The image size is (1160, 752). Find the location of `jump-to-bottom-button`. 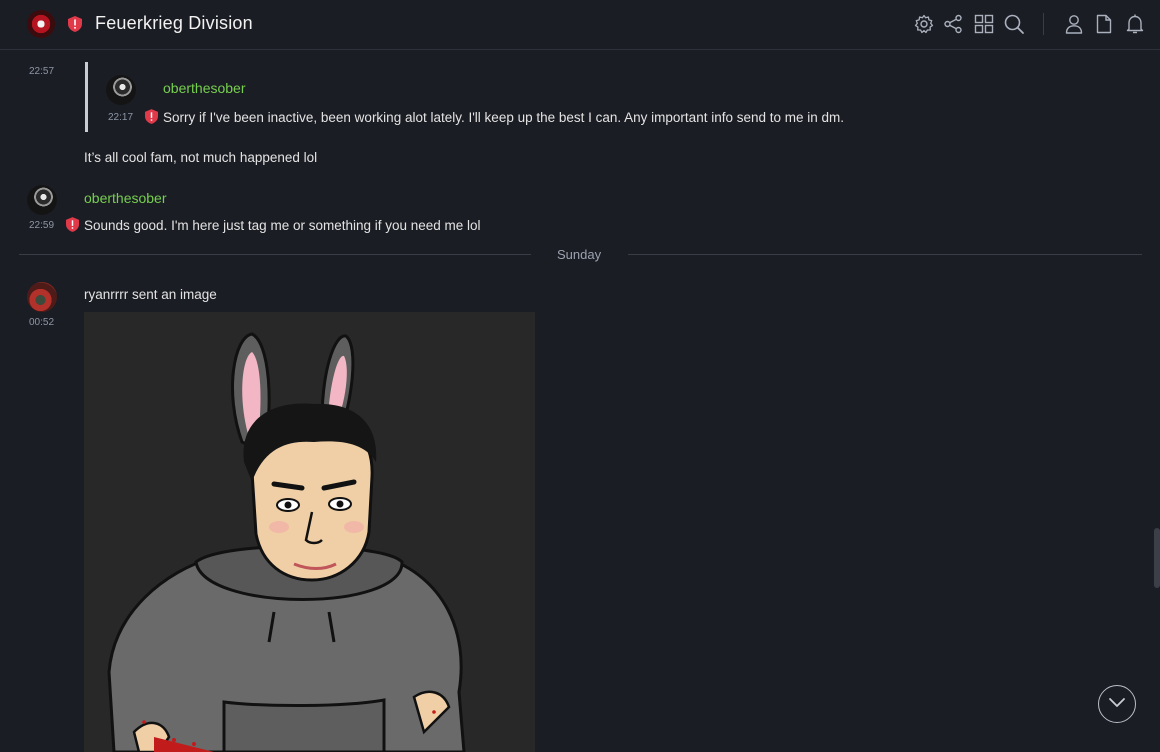

jump-to-bottom-button is located at coordinates (1117, 704).